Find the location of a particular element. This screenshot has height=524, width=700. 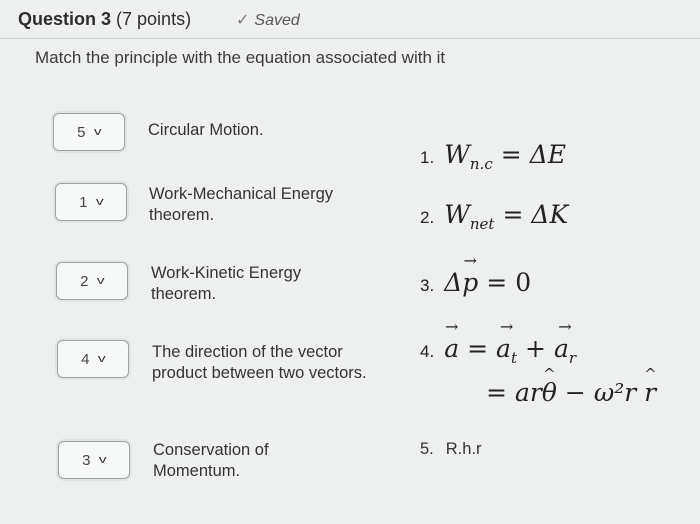

principle-label: Work-Mechanical Energy theorem. is located at coordinates (241, 204).